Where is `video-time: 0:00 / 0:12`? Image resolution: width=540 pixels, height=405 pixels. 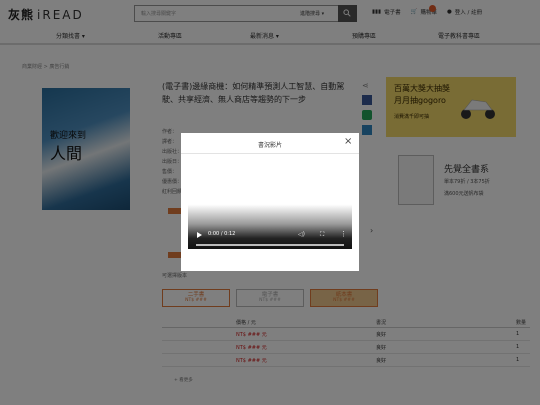 video-time: 0:00 / 0:12 is located at coordinates (222, 234).